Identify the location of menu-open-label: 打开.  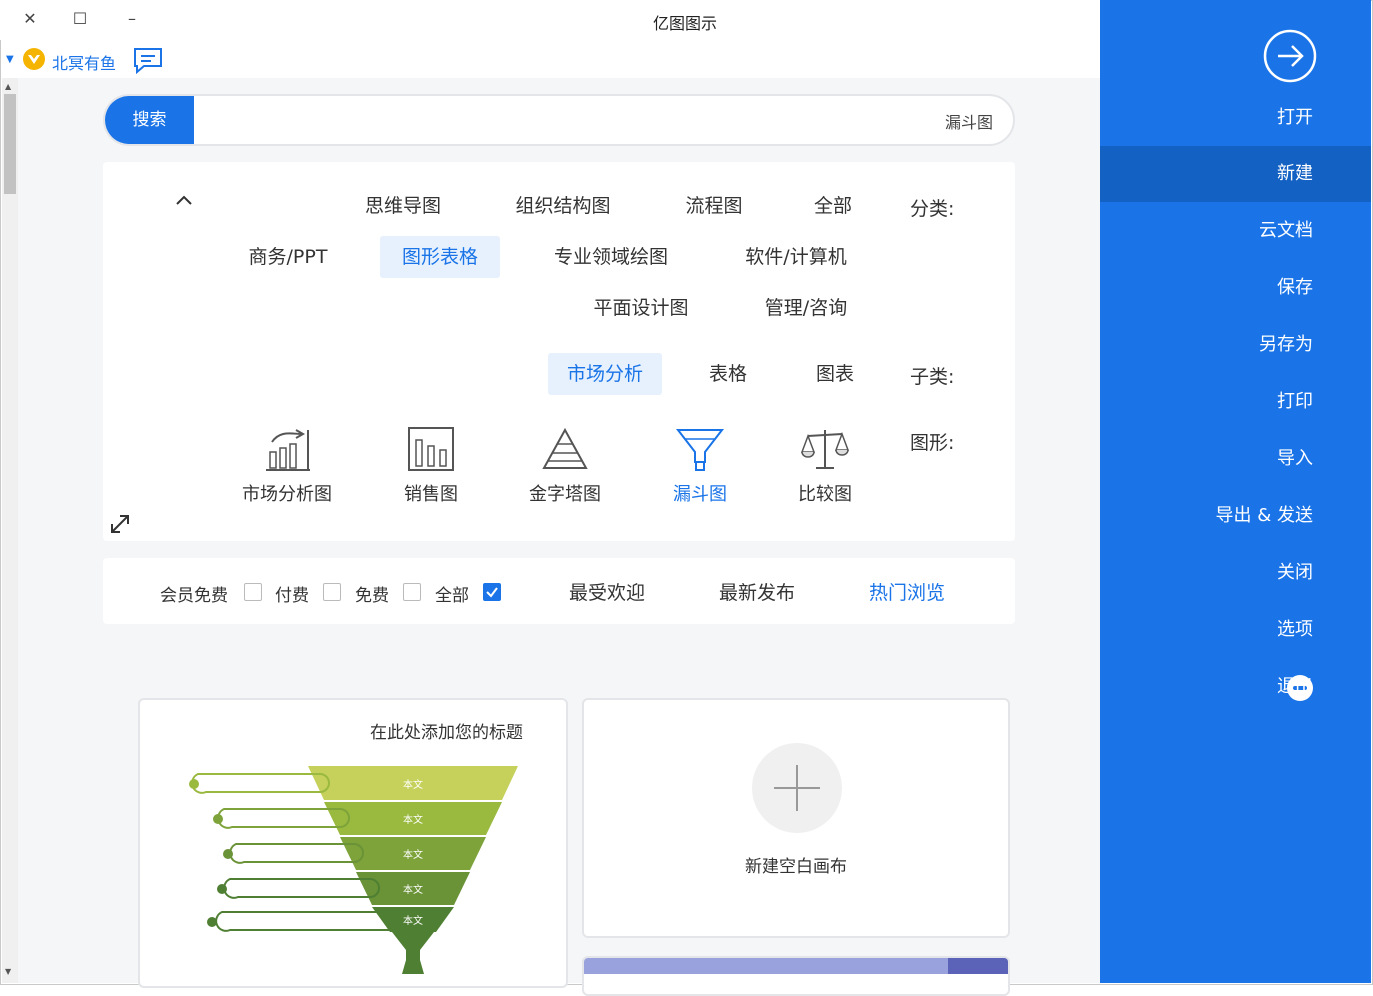
(1295, 117).